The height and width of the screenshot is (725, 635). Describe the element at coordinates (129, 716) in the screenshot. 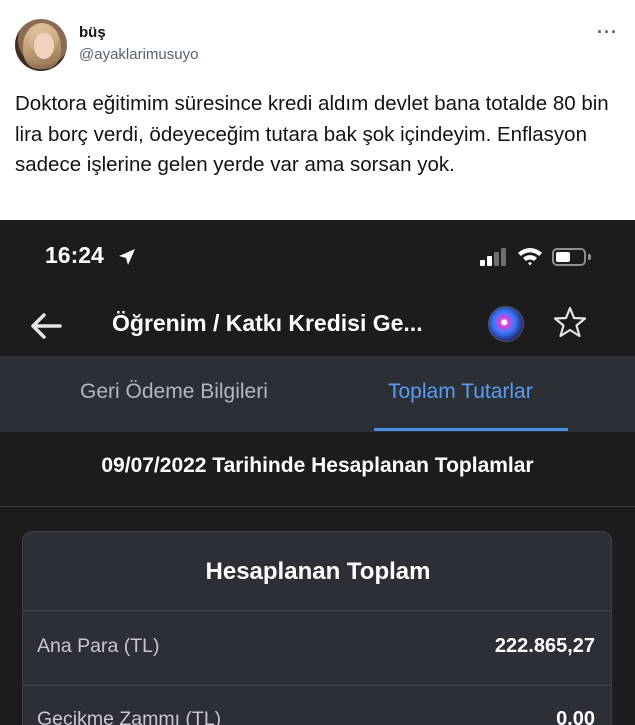

I see `row-label-late-fee: Gecikme Zammı (TL)` at that location.